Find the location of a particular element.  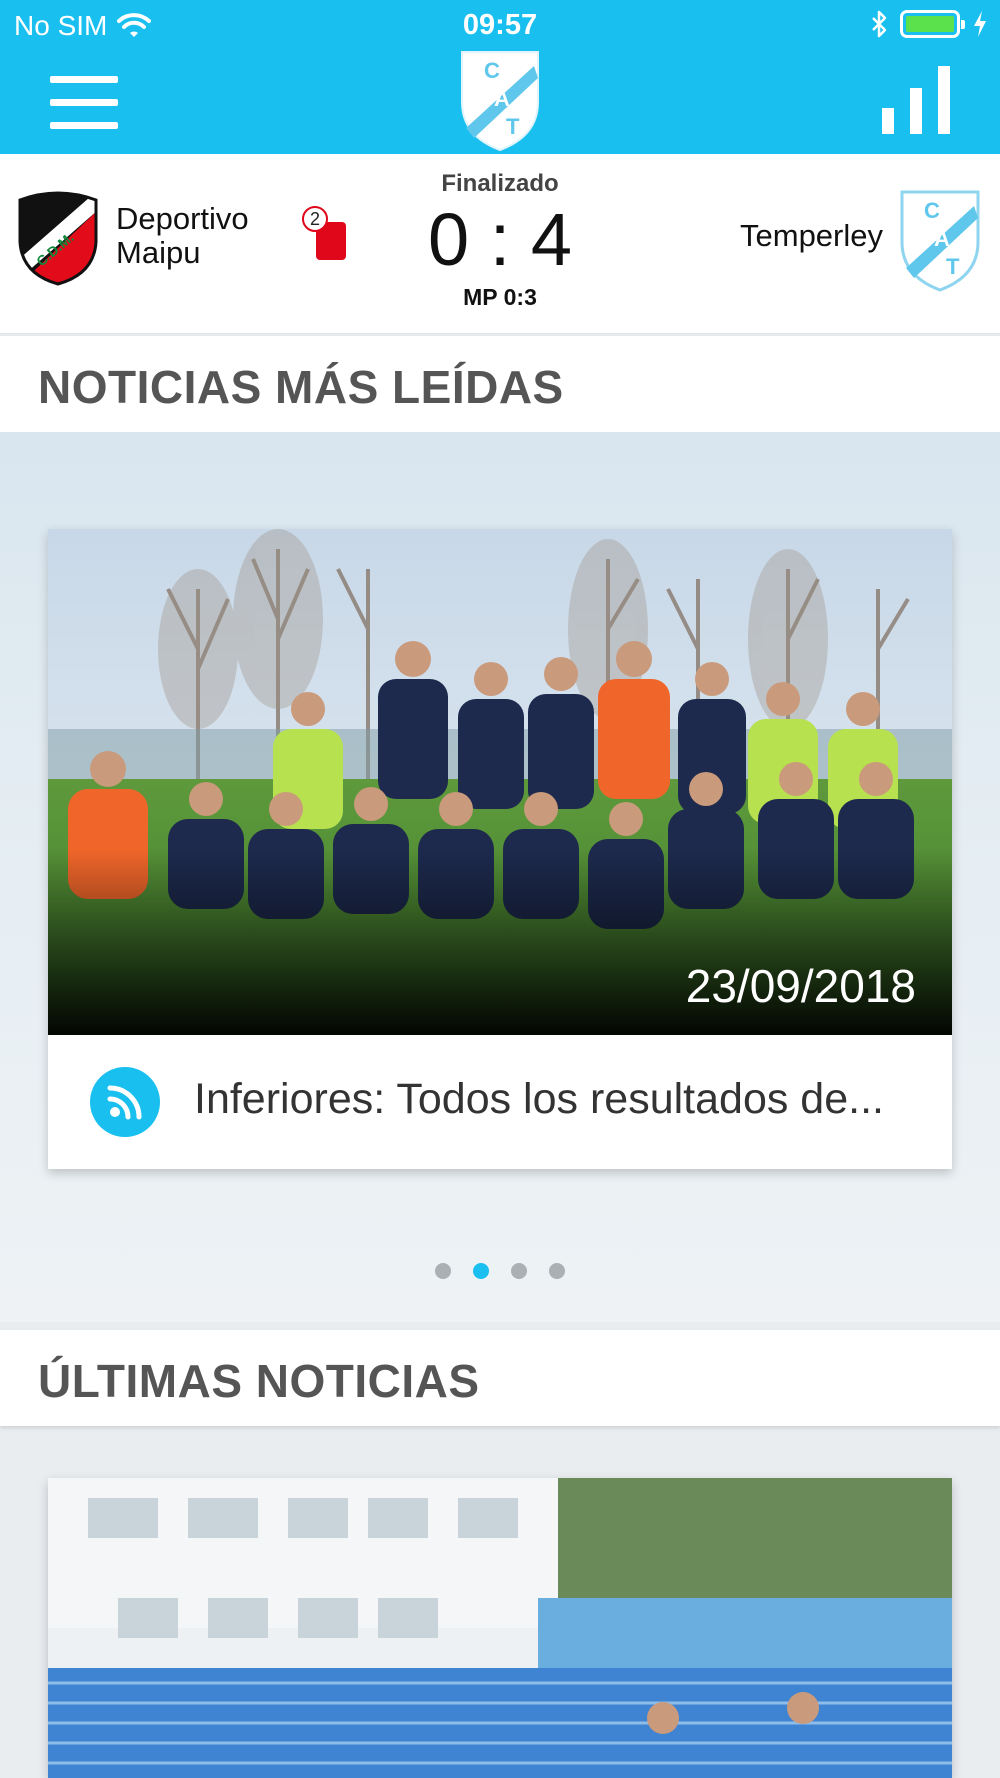

home-team-name-line2: Maipu is located at coordinates (158, 252).